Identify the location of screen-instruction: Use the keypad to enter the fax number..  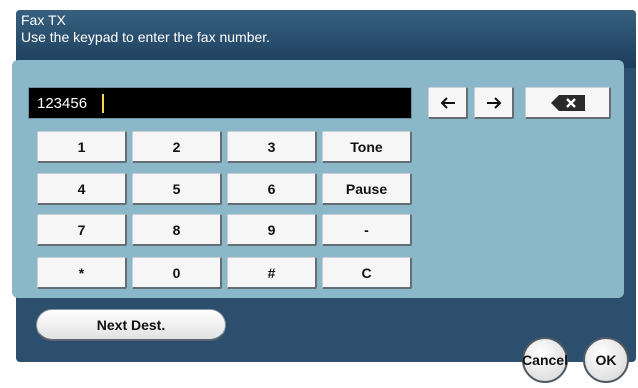
(146, 37).